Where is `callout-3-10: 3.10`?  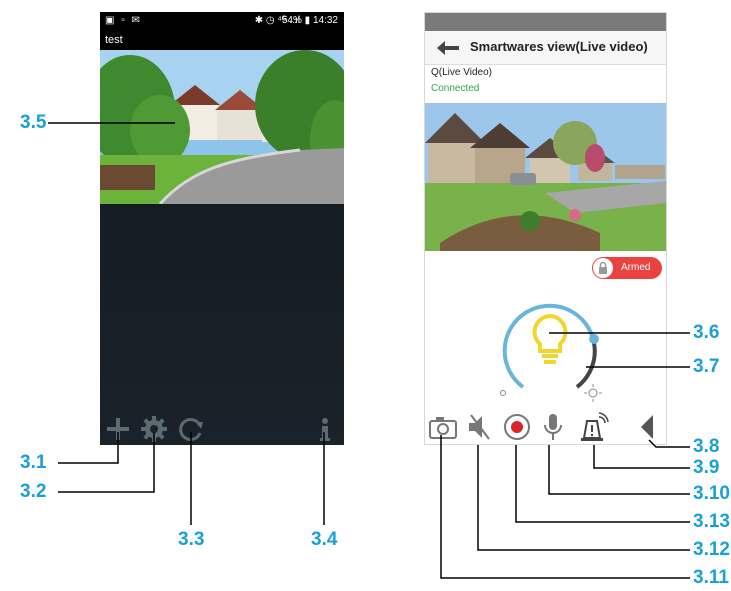
callout-3-10: 3.10 is located at coordinates (711, 493).